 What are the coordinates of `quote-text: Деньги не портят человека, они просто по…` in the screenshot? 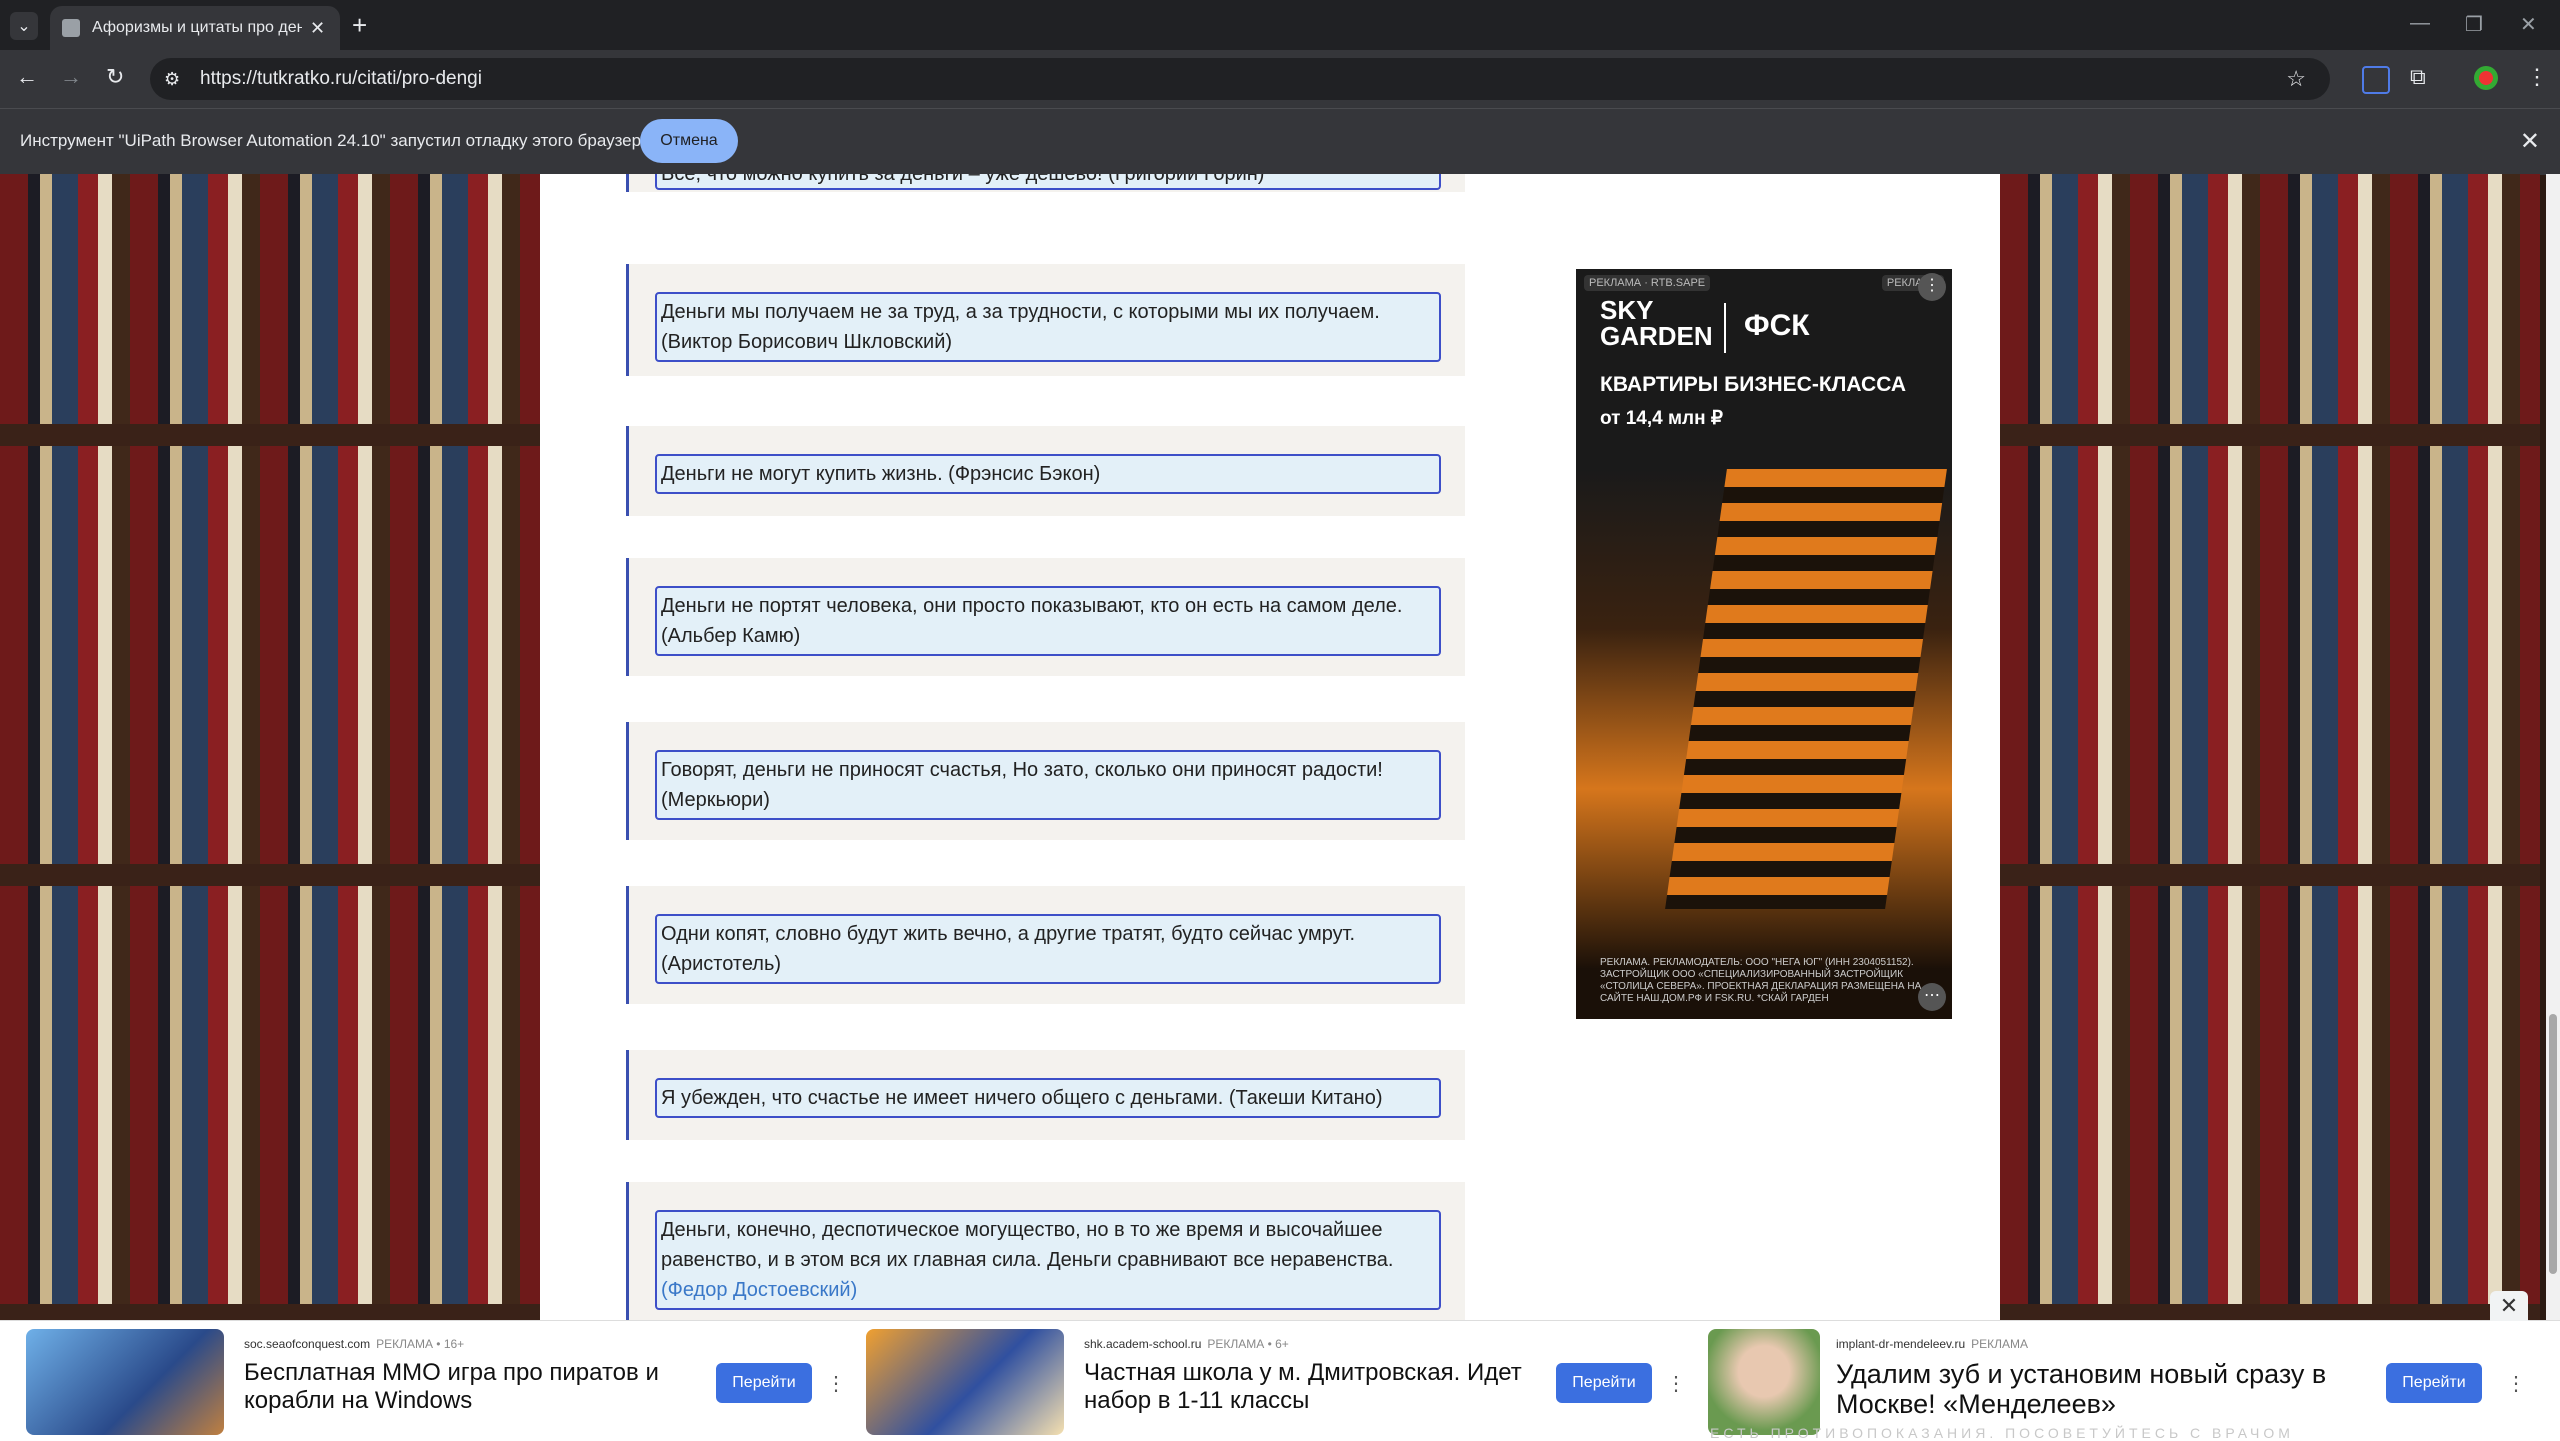 It's located at (1048, 621).